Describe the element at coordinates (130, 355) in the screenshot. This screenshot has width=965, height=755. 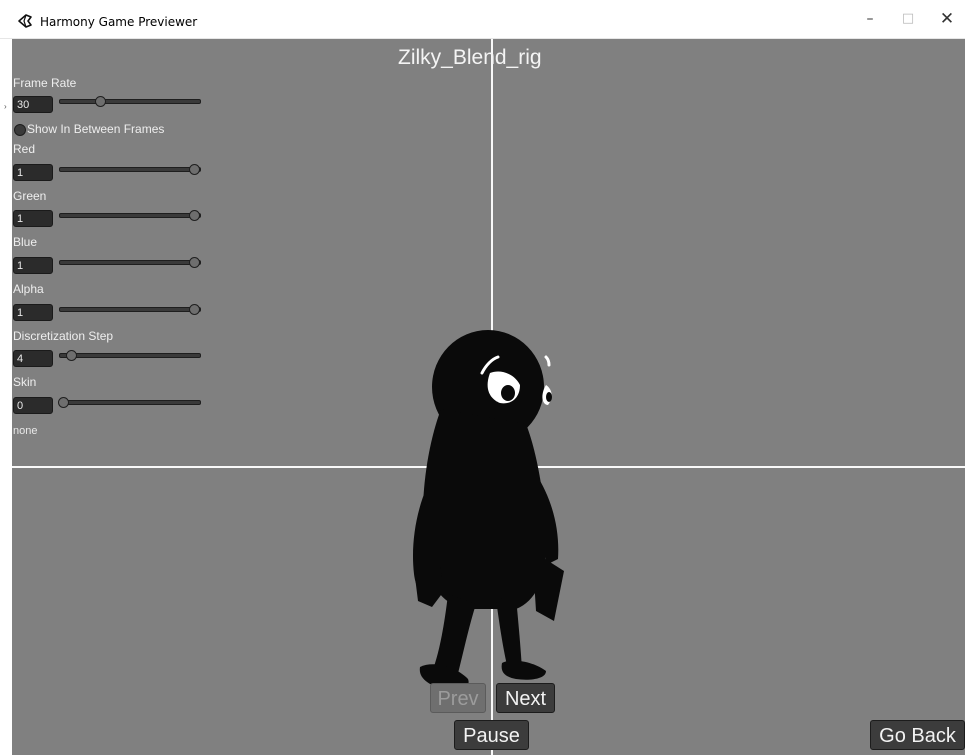
I see `discretization-step-slider-track` at that location.